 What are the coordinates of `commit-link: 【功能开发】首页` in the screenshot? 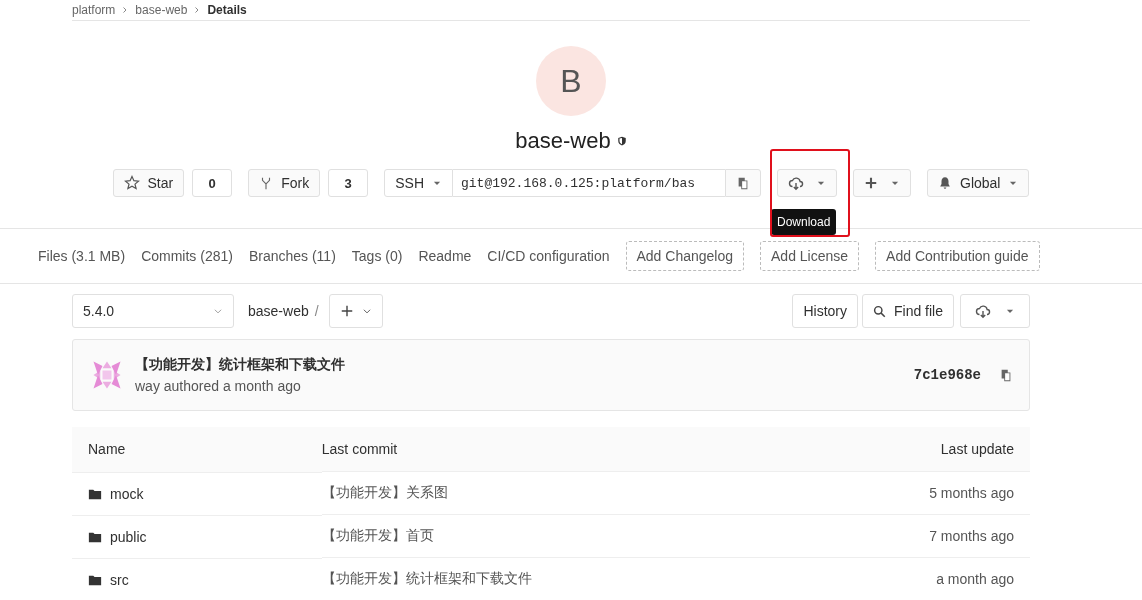 It's located at (377, 535).